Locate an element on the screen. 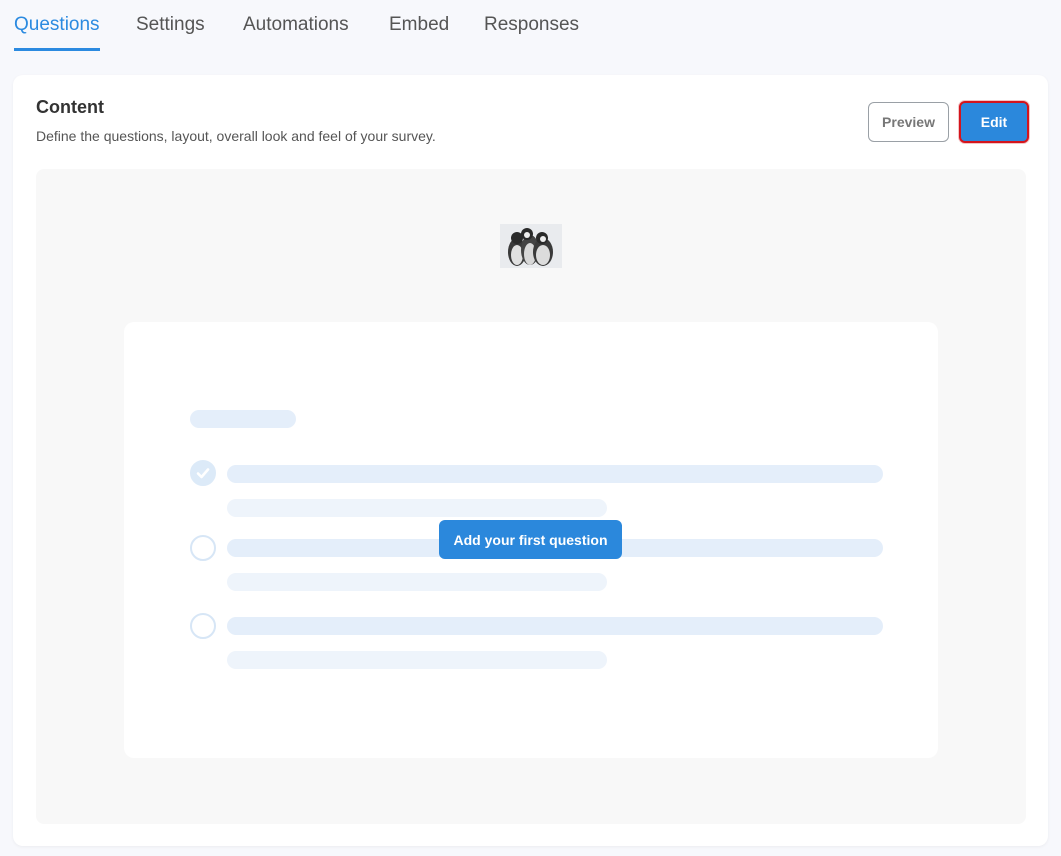  tab-questions: Questions is located at coordinates (57, 31).